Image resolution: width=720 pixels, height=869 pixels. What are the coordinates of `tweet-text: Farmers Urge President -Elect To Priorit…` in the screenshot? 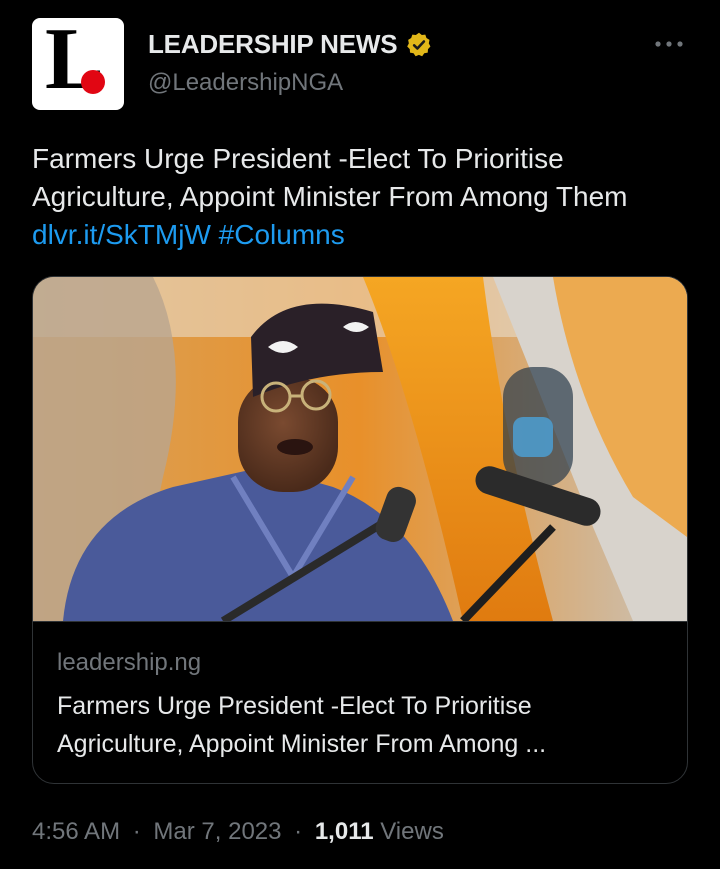 It's located at (357, 197).